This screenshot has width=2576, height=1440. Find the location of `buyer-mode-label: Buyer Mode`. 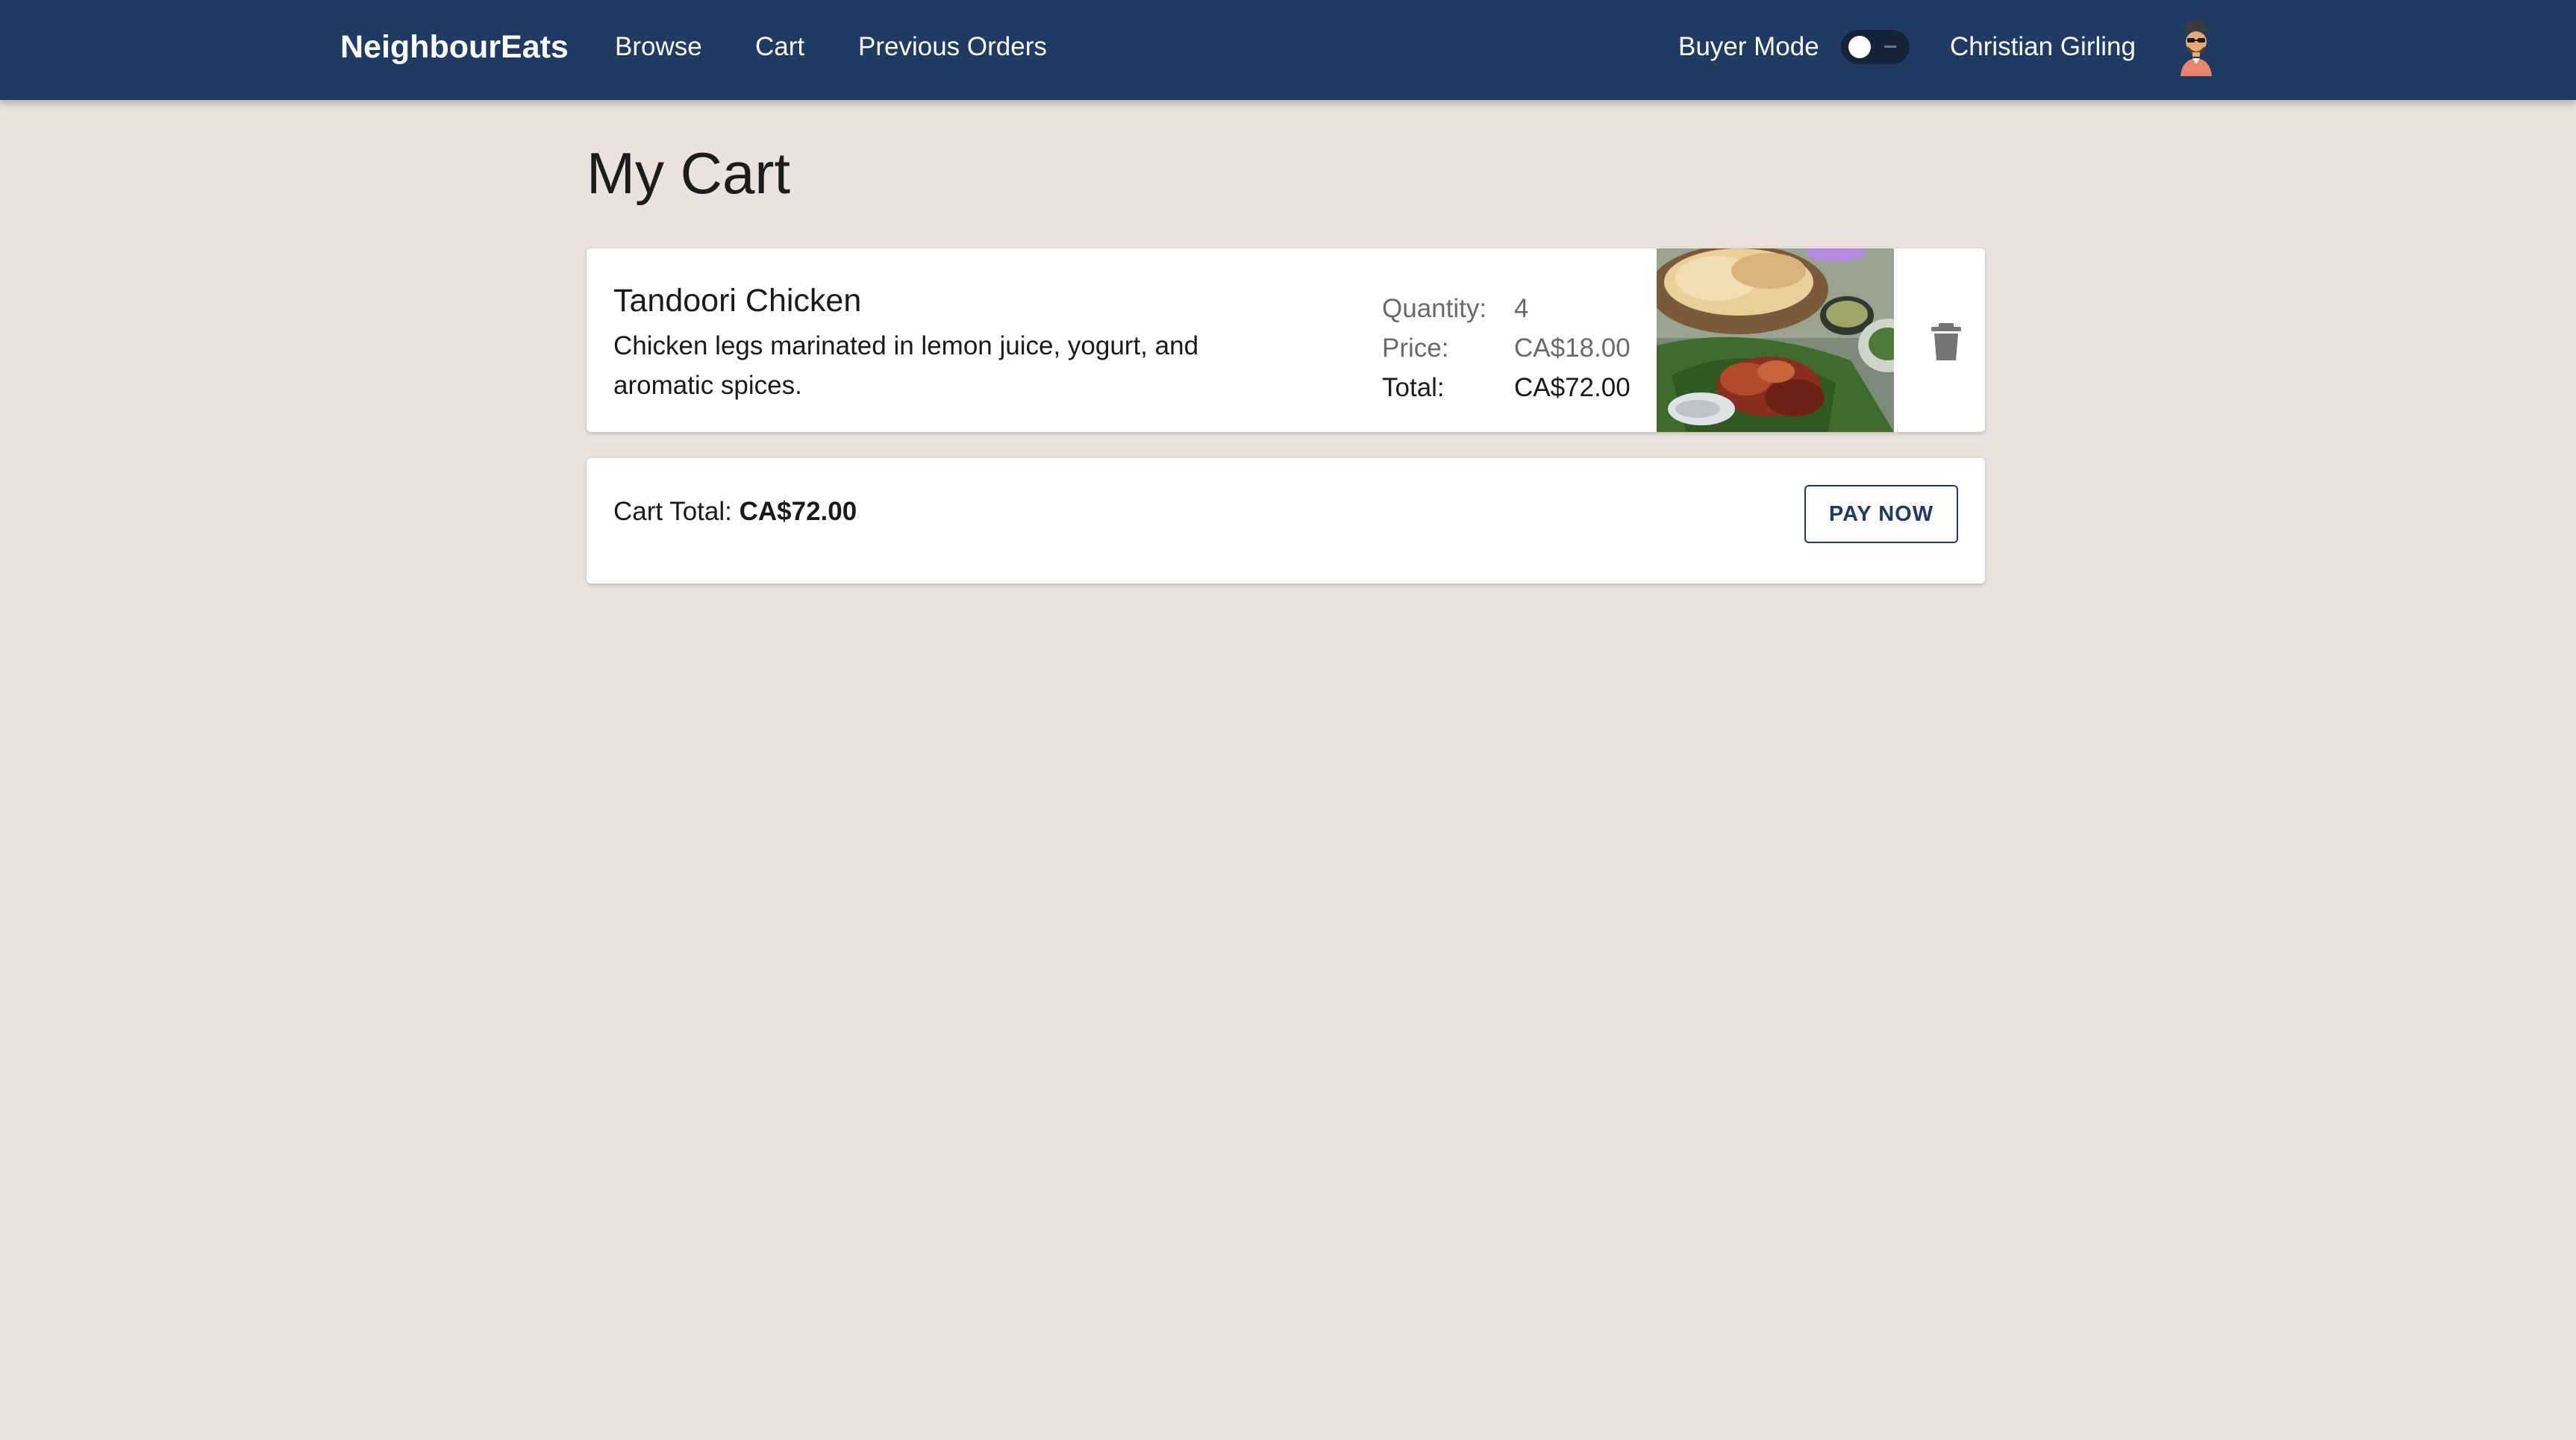

buyer-mode-label: Buyer Mode is located at coordinates (1748, 46).